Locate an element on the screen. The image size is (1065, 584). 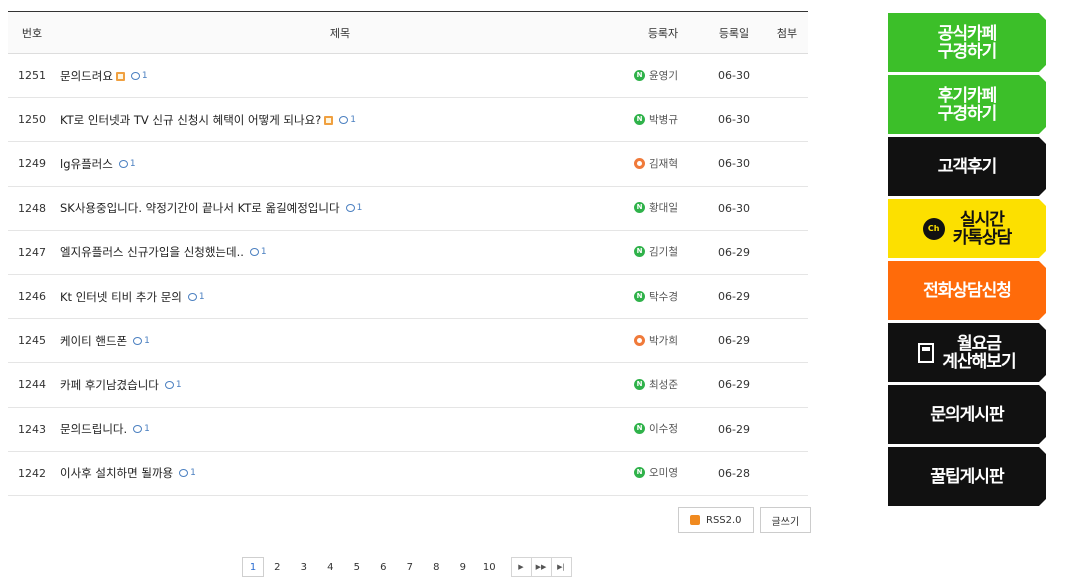
sidebar-button-4: 전화상담신청 is located at coordinates (967, 290).